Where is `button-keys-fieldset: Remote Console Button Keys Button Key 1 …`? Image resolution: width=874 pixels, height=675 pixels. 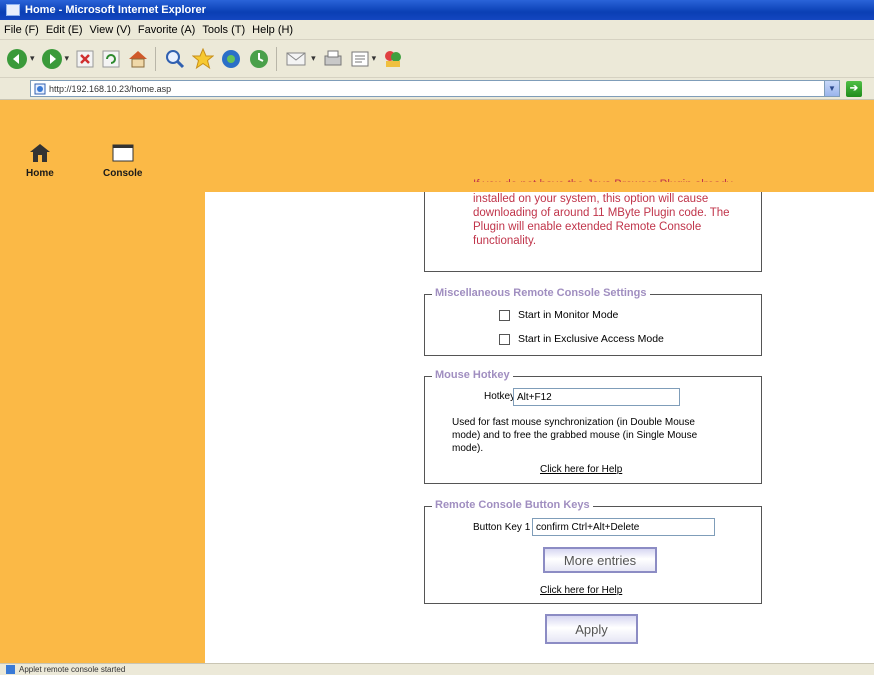 button-keys-fieldset: Remote Console Button Keys Button Key 1 … is located at coordinates (593, 551).